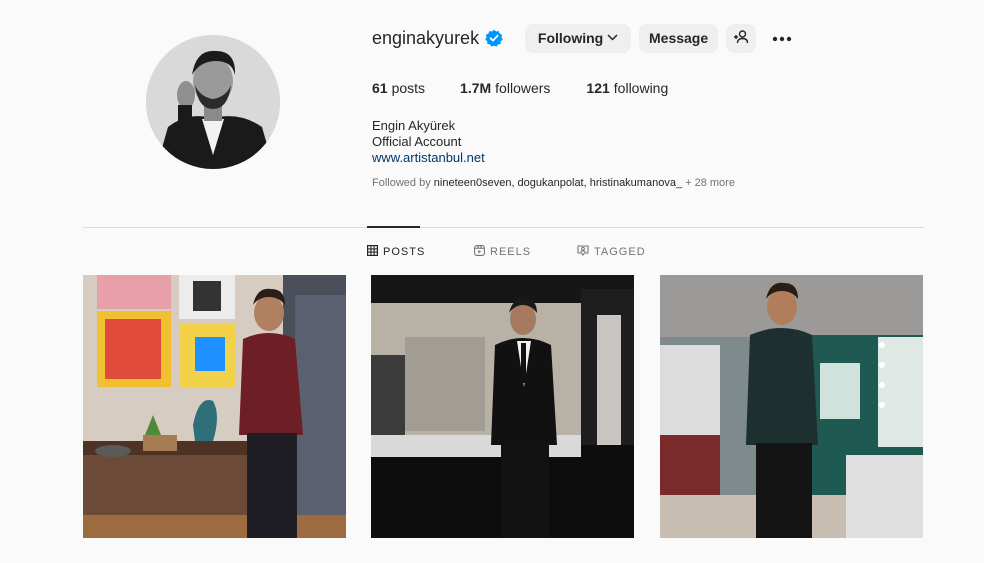 The image size is (984, 563). What do you see at coordinates (620, 252) in the screenshot?
I see `tab-tagged-label: TAGGED` at bounding box center [620, 252].